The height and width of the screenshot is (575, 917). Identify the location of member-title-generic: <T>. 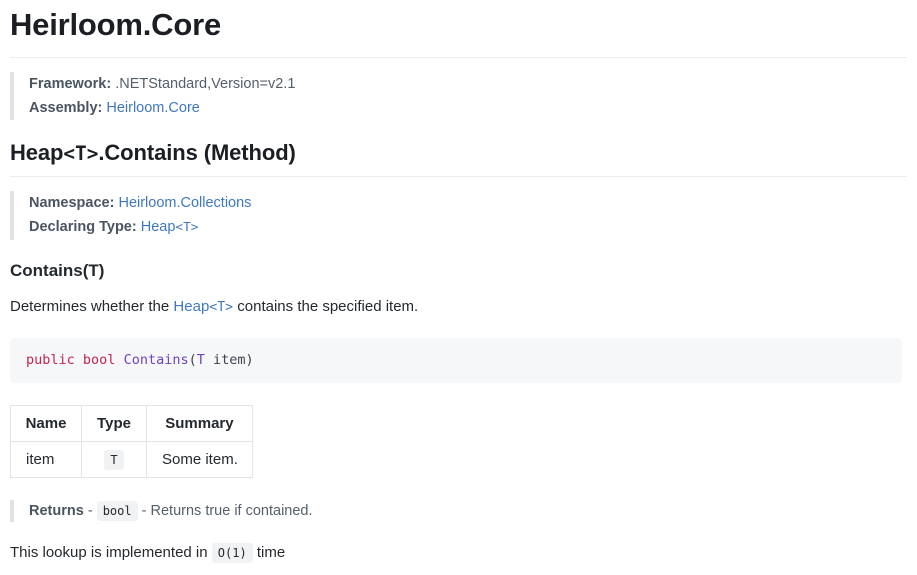
(81, 153).